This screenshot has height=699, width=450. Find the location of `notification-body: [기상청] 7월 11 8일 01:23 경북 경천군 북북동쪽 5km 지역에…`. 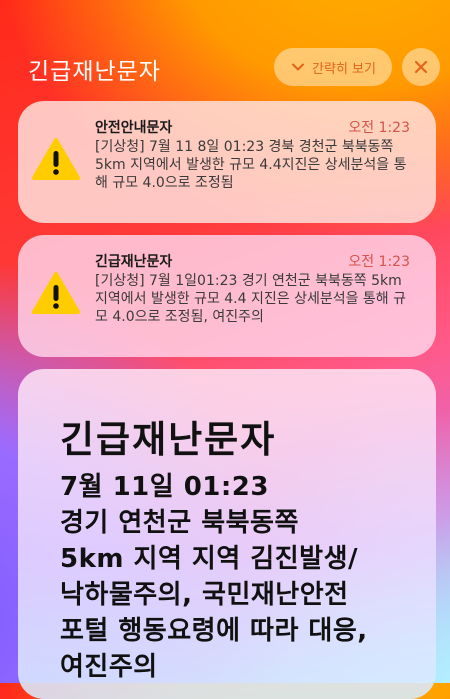

notification-body: [기상청] 7월 11 8일 01:23 경북 경천군 북북동쪽 5km 지역에… is located at coordinates (251, 165).